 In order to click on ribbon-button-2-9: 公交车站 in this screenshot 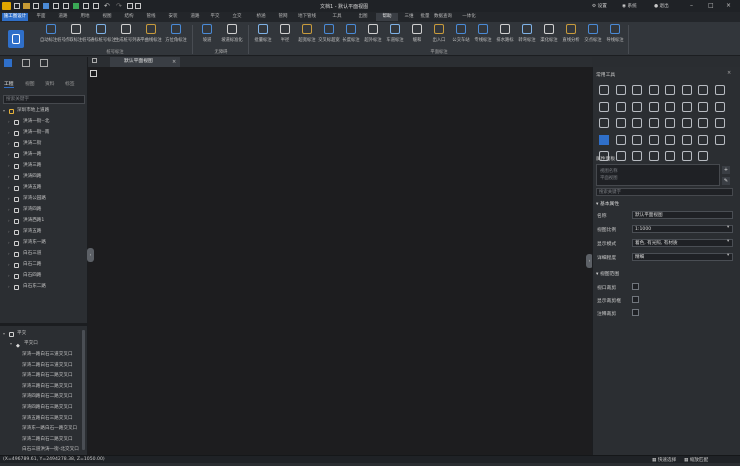, I will do `click(461, 36)`.